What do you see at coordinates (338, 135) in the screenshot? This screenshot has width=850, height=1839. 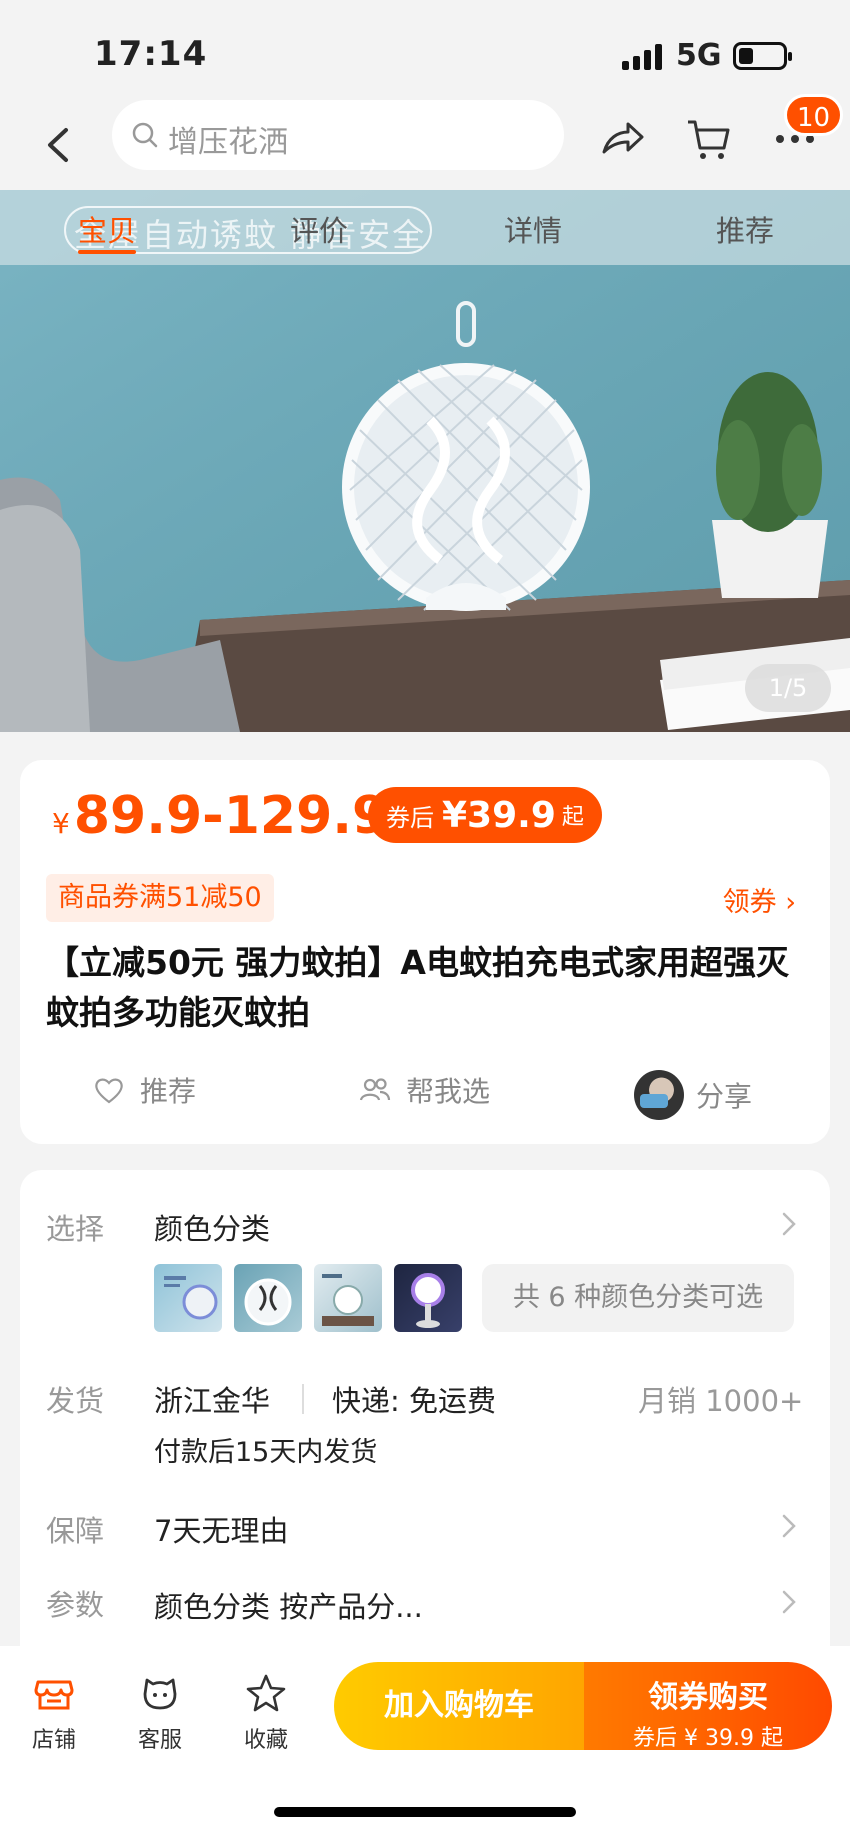 I see `search-input: 增压花洒` at bounding box center [338, 135].